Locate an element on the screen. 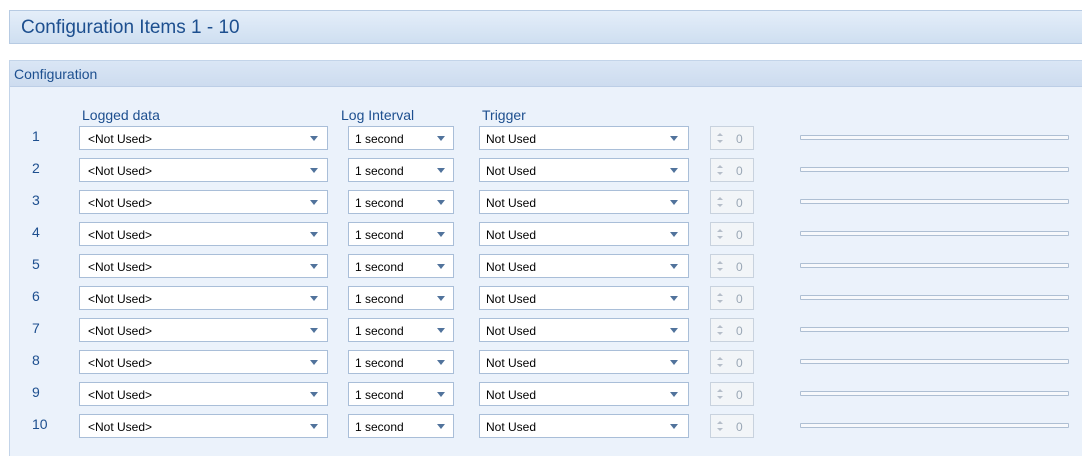 The width and height of the screenshot is (1082, 456). progress-bar is located at coordinates (934, 329).